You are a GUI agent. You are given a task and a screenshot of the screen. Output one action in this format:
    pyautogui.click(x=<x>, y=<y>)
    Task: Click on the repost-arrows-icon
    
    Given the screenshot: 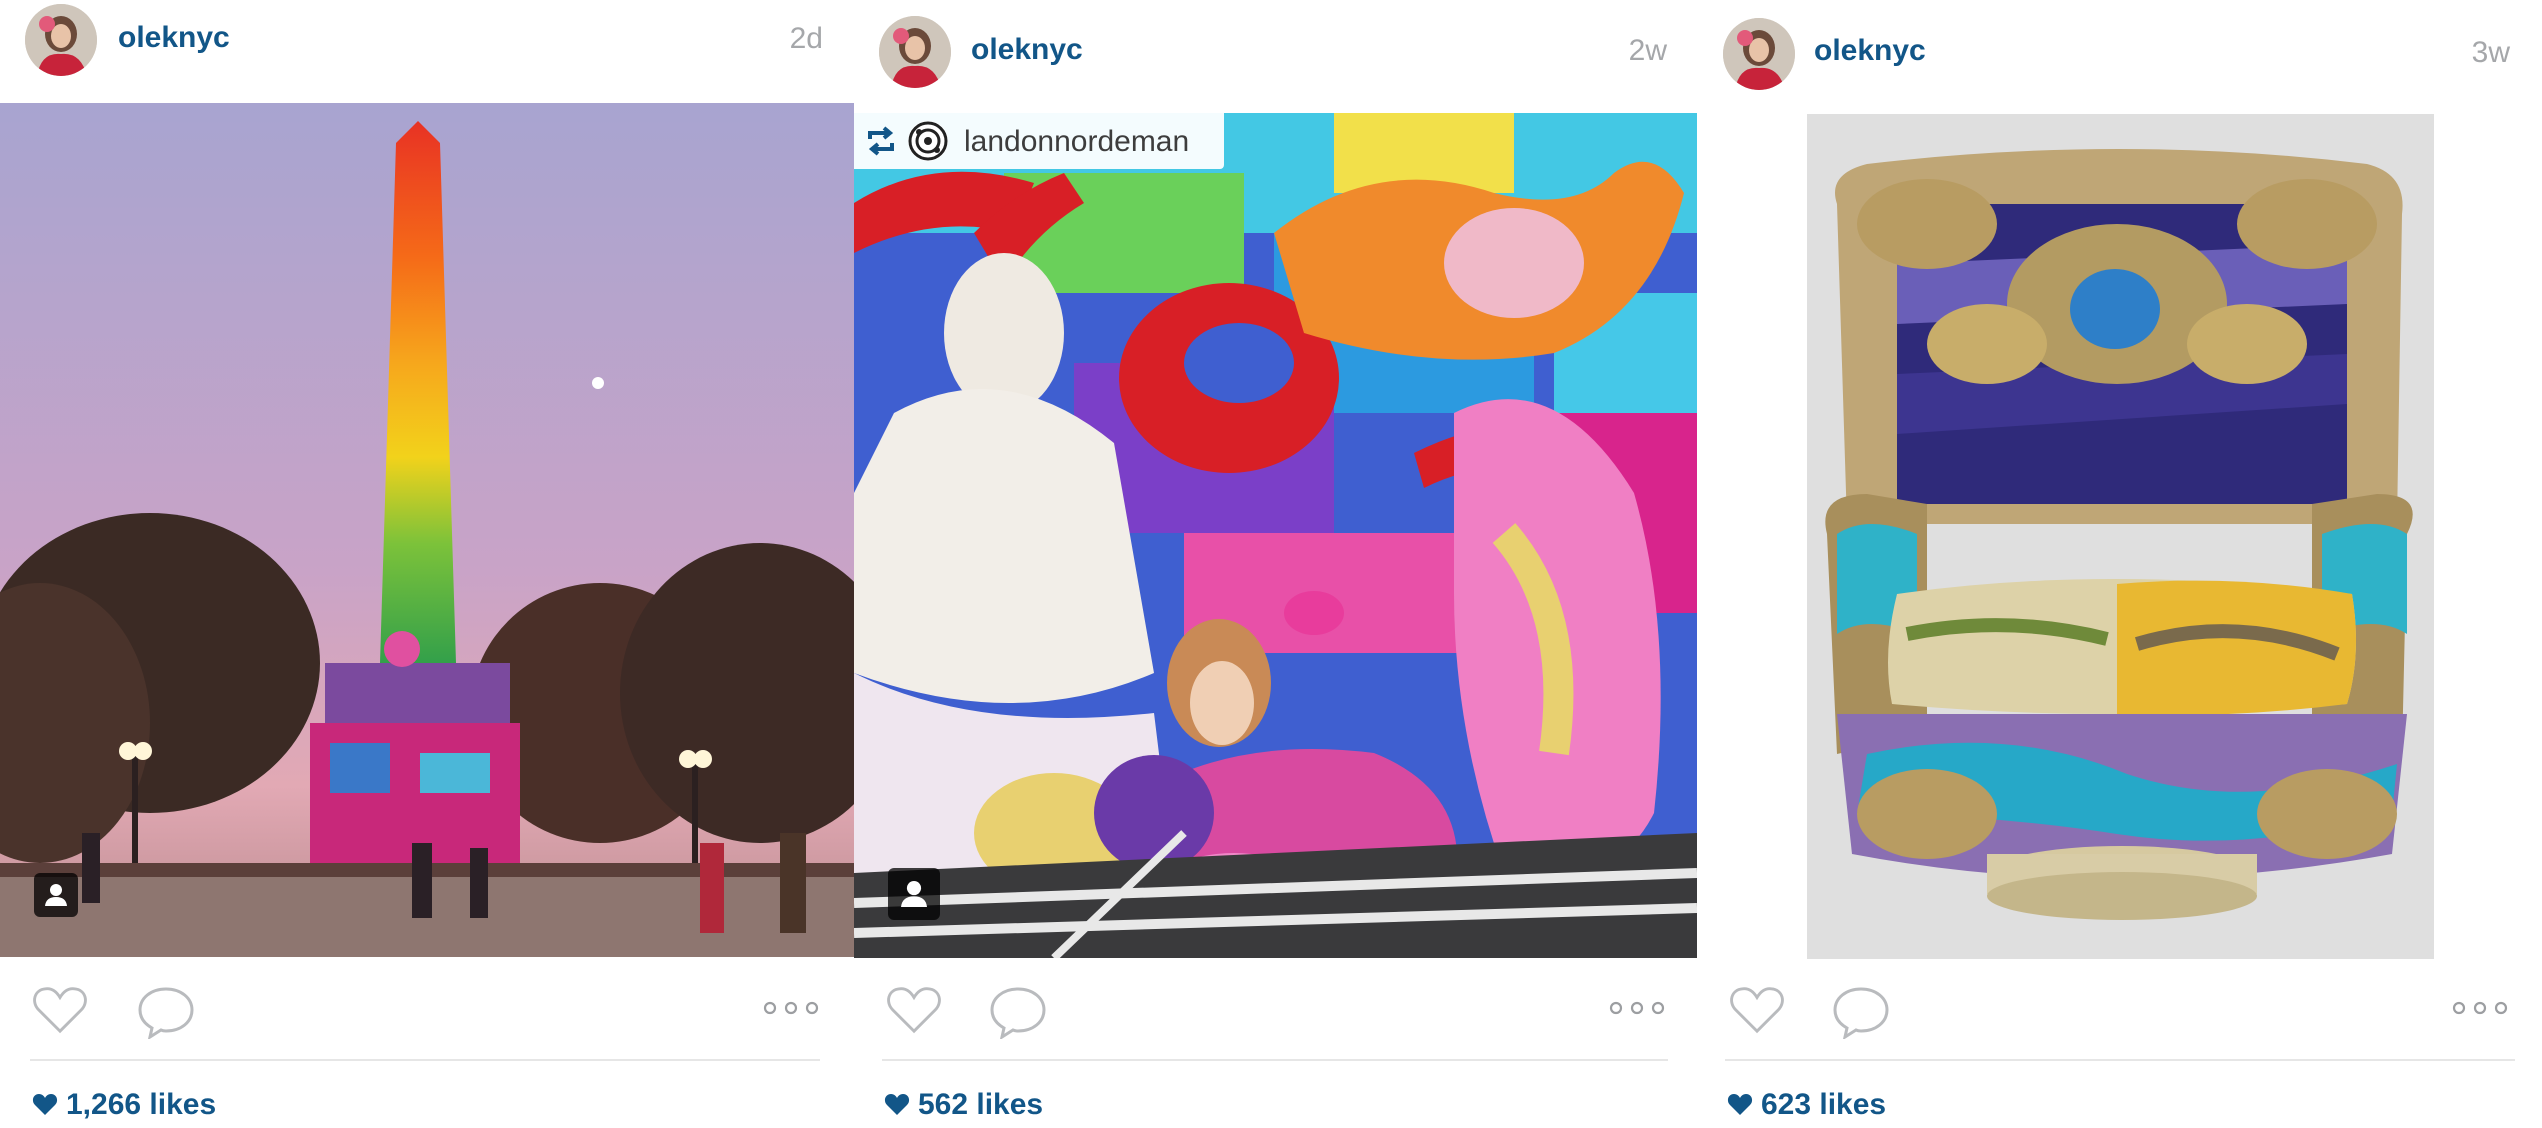 What is the action you would take?
    pyautogui.click(x=881, y=141)
    